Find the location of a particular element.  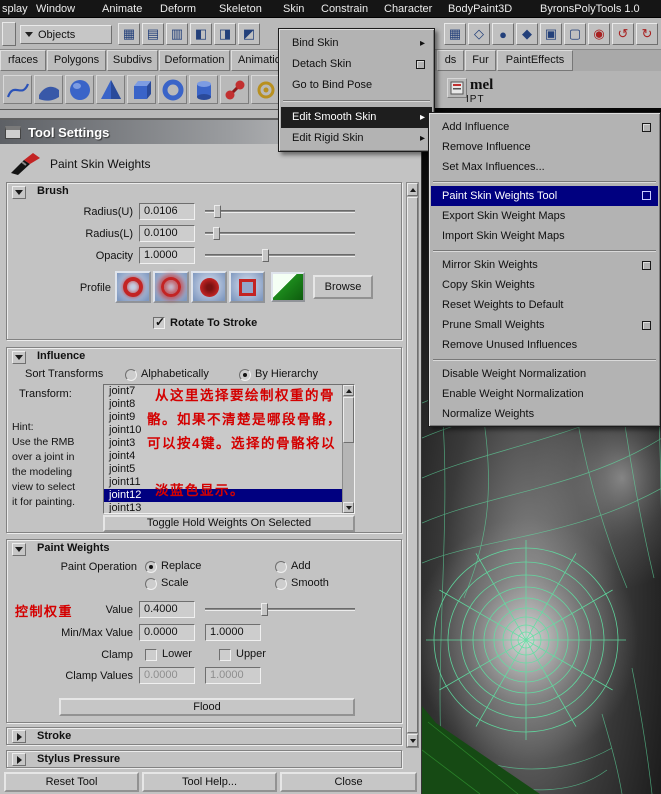

brush-profile-file-button is located at coordinates (288, 287).